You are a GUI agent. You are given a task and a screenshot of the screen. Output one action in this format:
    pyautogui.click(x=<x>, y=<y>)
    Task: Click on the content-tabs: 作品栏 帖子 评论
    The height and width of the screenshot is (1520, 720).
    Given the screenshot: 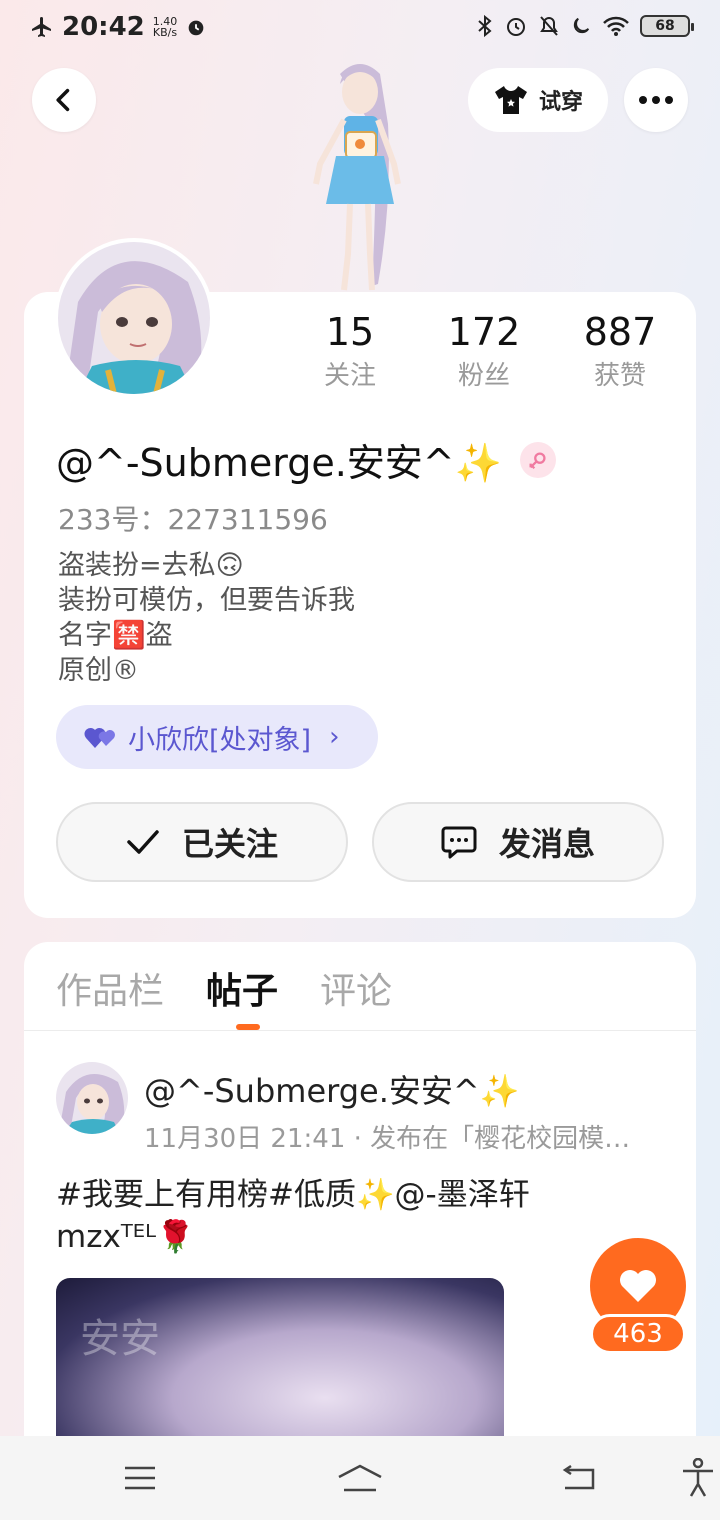 What is the action you would take?
    pyautogui.click(x=224, y=988)
    